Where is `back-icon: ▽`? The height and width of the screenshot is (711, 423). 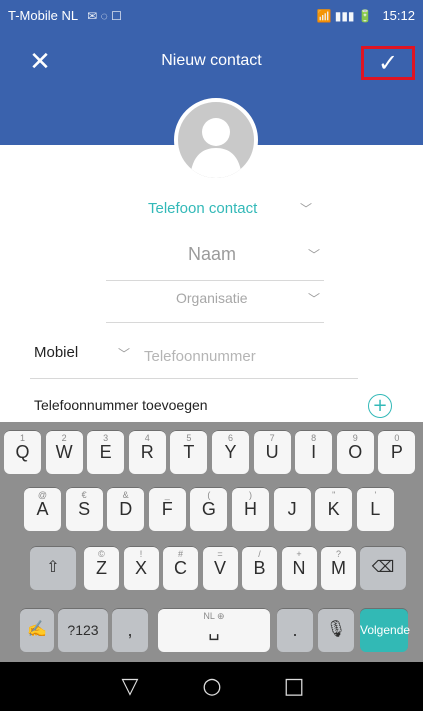
back-icon: ▽ is located at coordinates (130, 686).